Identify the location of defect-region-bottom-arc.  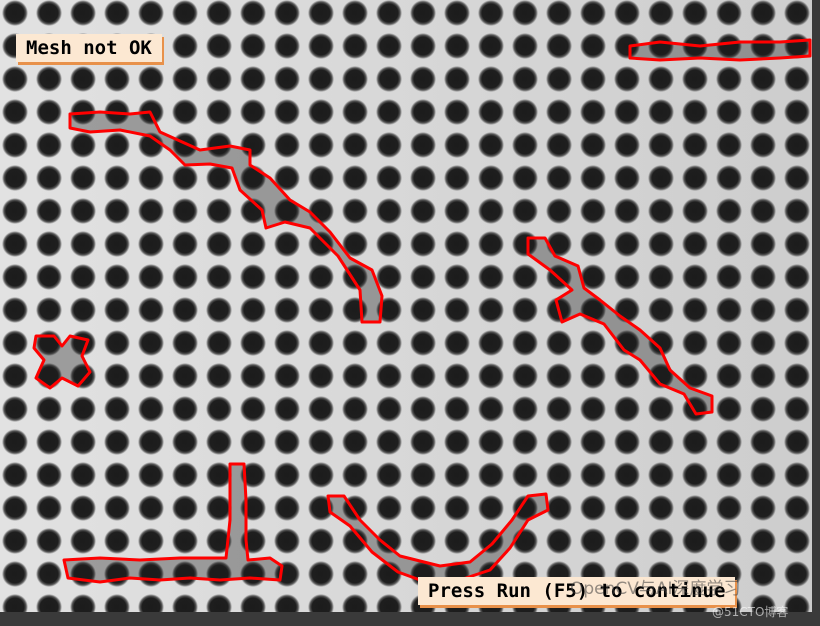
(438, 537).